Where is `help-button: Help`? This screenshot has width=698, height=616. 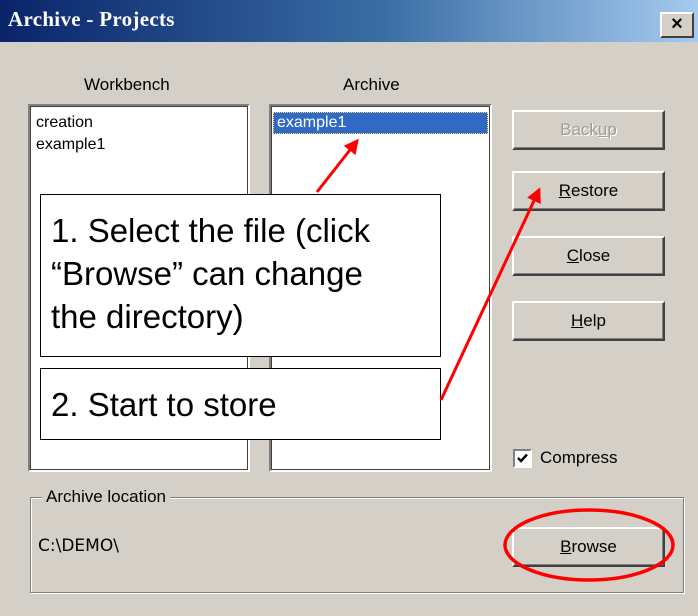 help-button: Help is located at coordinates (588, 321).